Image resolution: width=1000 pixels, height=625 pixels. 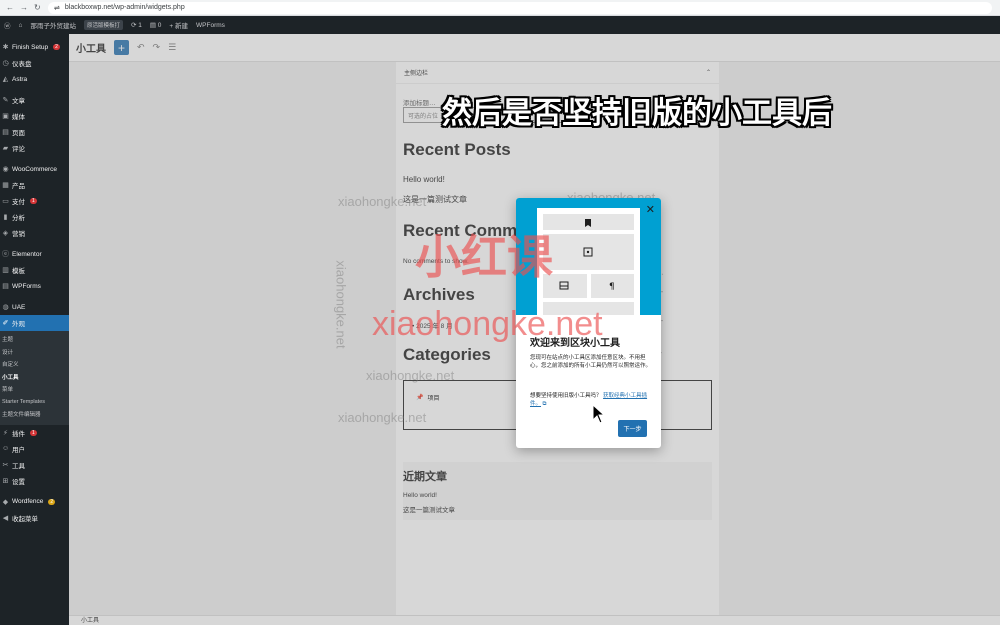 I want to click on sidebar-item-label: 工具, so click(x=18, y=466).